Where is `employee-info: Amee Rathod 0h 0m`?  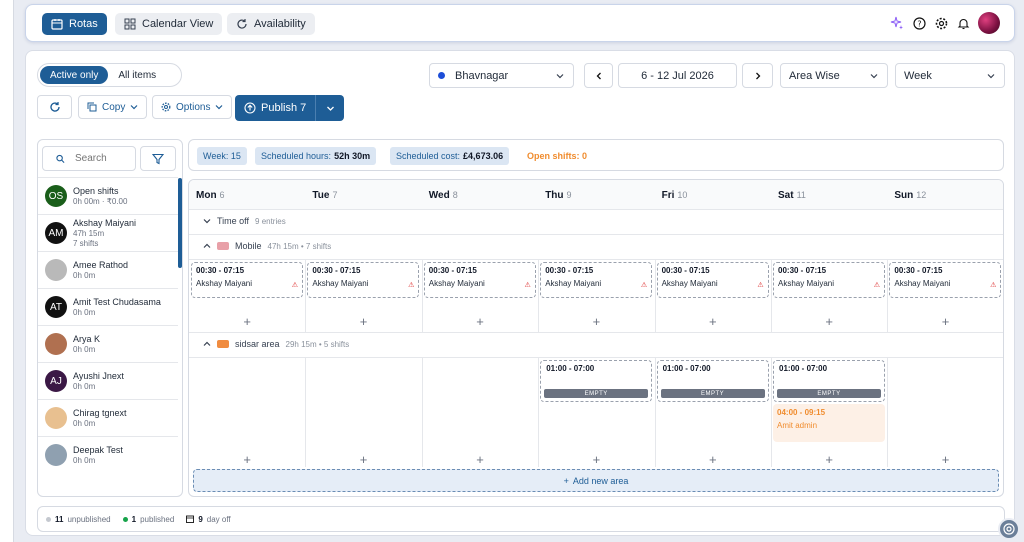 employee-info: Amee Rathod 0h 0m is located at coordinates (100, 270).